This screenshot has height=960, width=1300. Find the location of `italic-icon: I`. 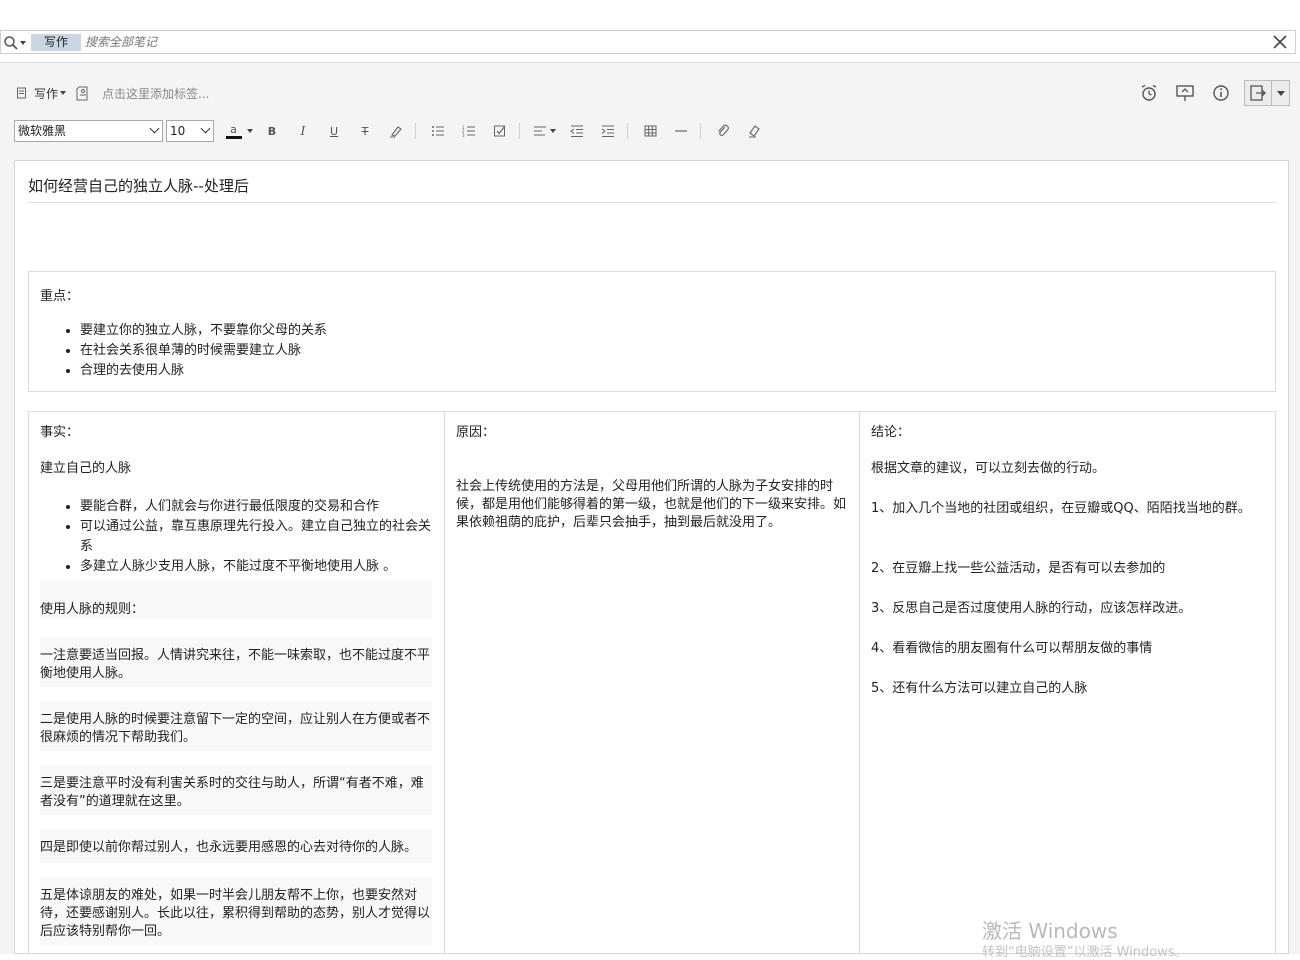

italic-icon: I is located at coordinates (303, 131).